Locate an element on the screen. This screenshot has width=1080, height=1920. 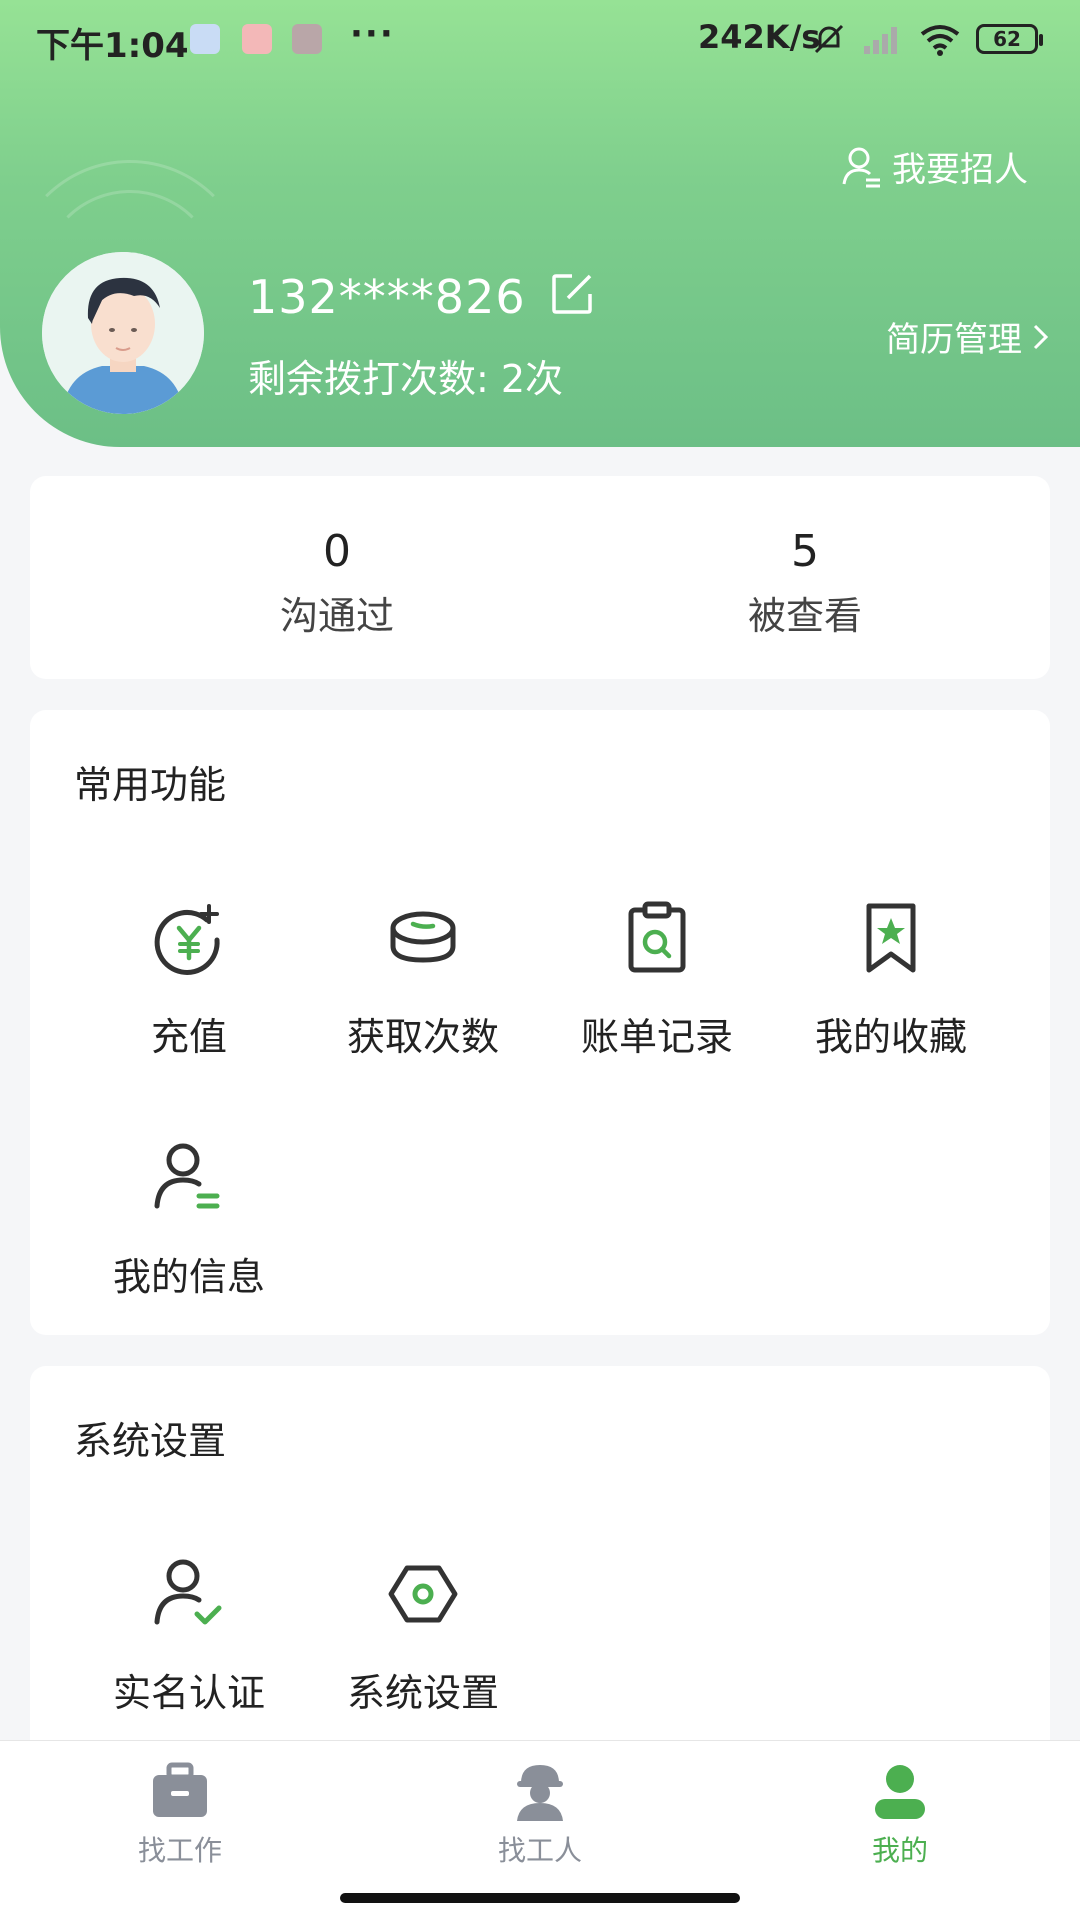
stat-label: 被查看 is located at coordinates (804, 616).